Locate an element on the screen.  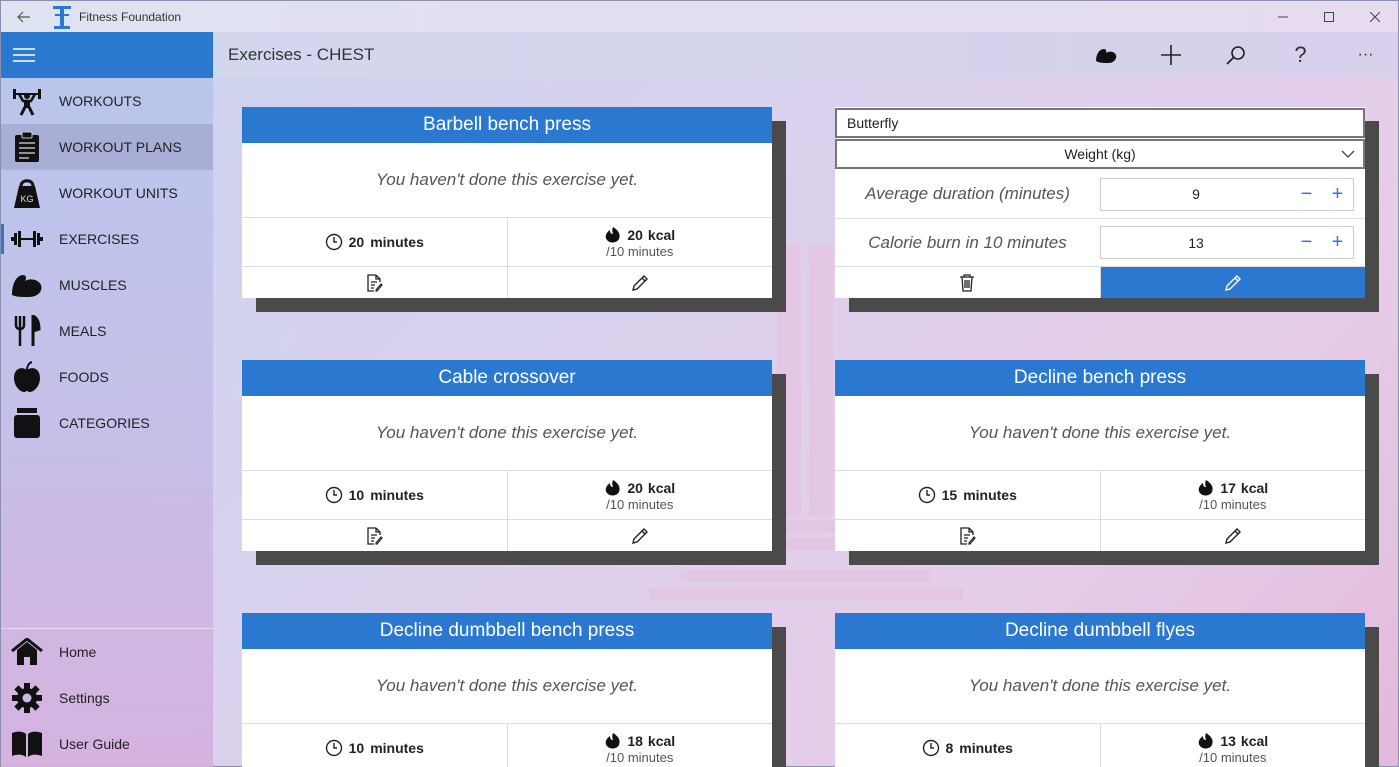
sidebar-item-meals: MEALS is located at coordinates (107, 331).